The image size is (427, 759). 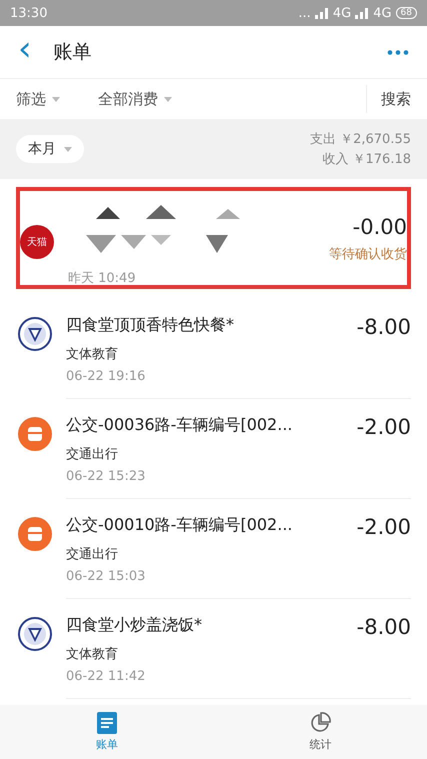 What do you see at coordinates (406, 13) in the screenshot?
I see `battery-indicator: 68` at bounding box center [406, 13].